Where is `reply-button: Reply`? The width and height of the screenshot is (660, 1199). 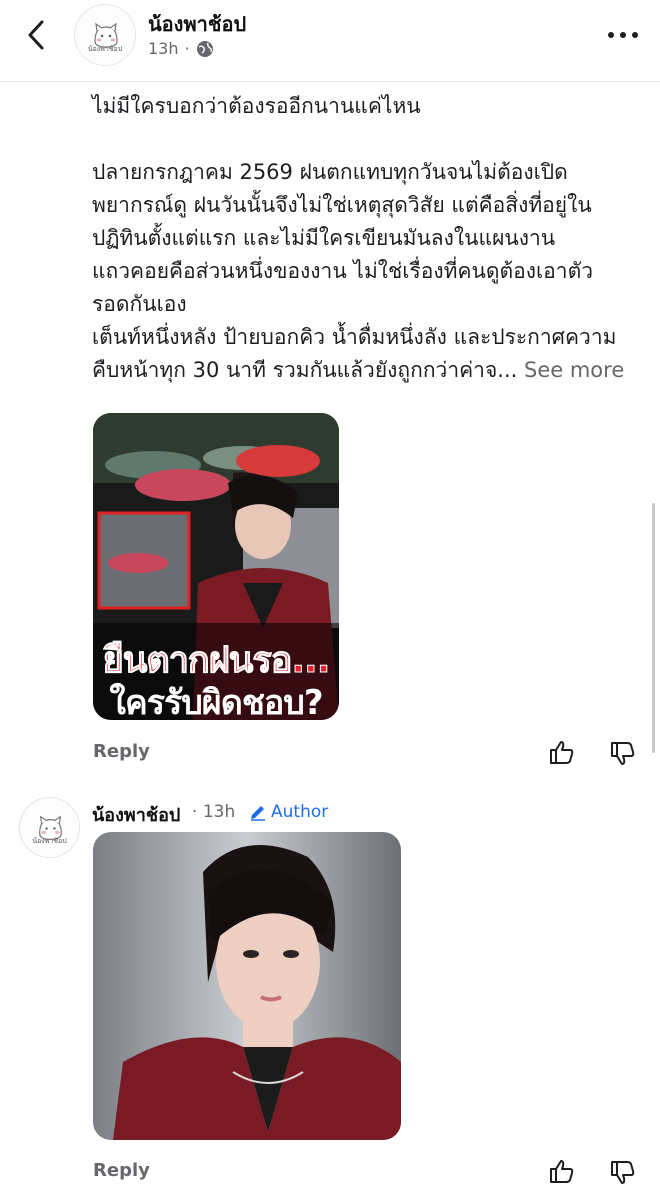 reply-button: Reply is located at coordinates (121, 751).